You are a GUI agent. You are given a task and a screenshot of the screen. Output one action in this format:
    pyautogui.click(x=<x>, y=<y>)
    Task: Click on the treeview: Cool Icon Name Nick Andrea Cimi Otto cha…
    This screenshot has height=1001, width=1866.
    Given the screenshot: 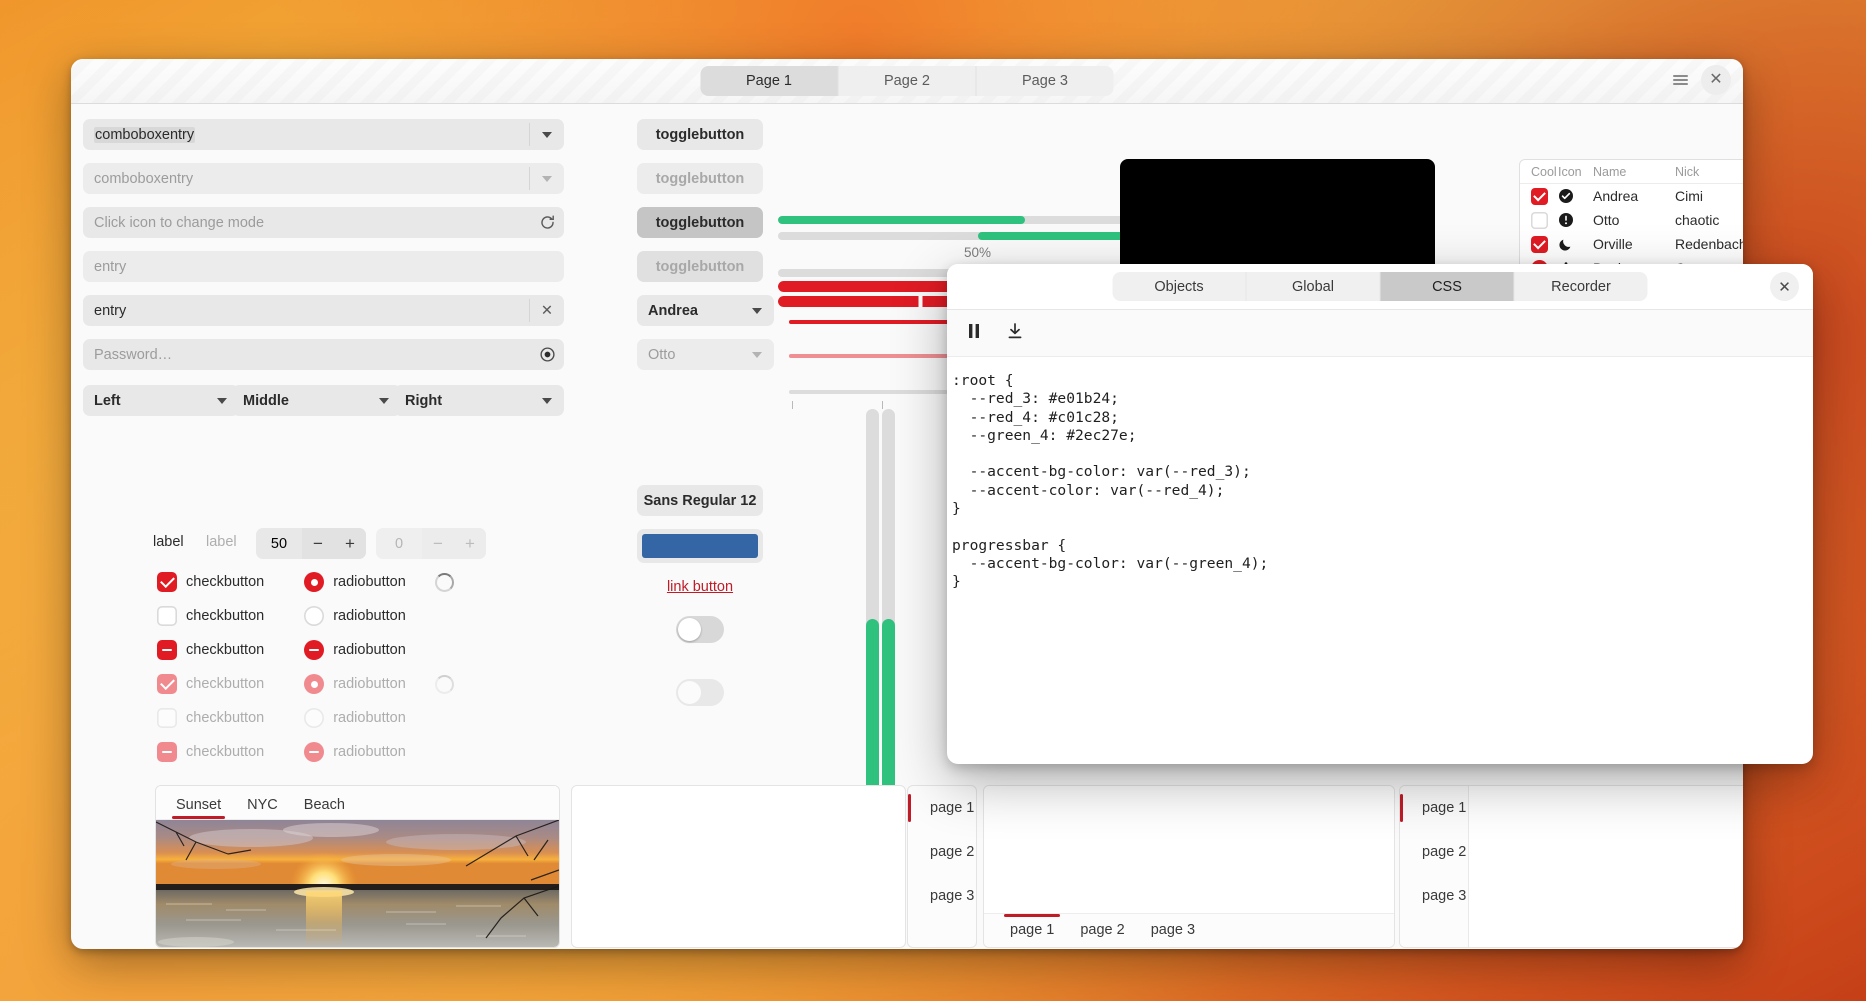 What is the action you would take?
    pyautogui.click(x=1631, y=220)
    